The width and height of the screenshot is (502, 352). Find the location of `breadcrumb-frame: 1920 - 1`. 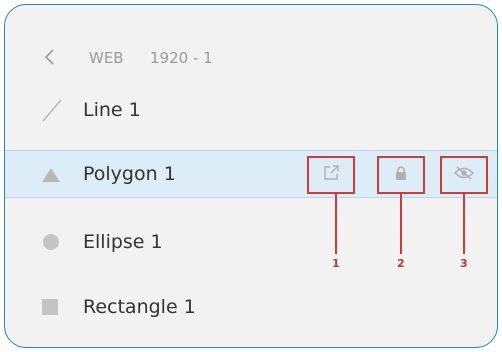

breadcrumb-frame: 1920 - 1 is located at coordinates (181, 58).